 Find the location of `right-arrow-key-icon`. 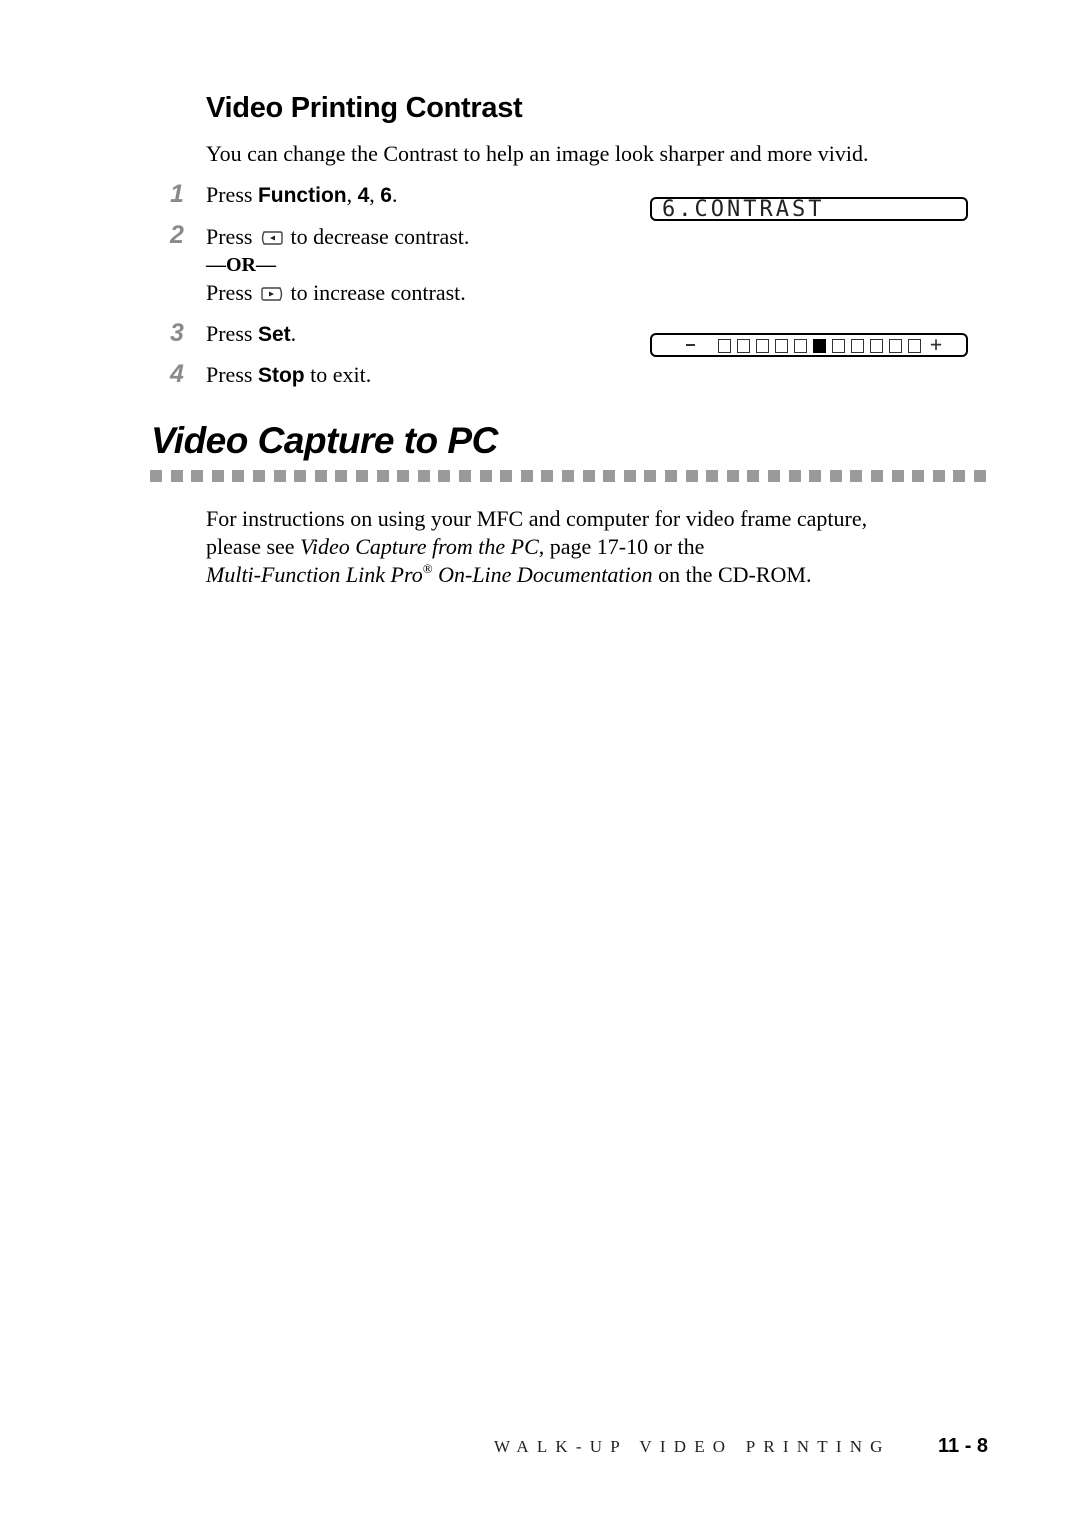

right-arrow-key-icon is located at coordinates (272, 296).